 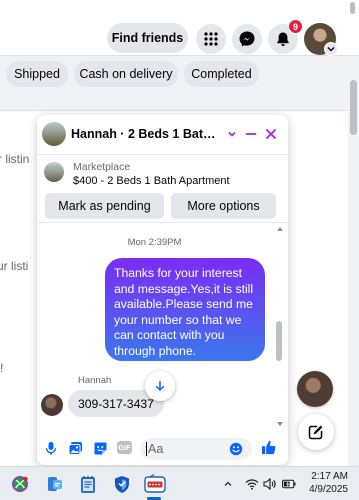 I want to click on send-like-button, so click(x=269, y=447).